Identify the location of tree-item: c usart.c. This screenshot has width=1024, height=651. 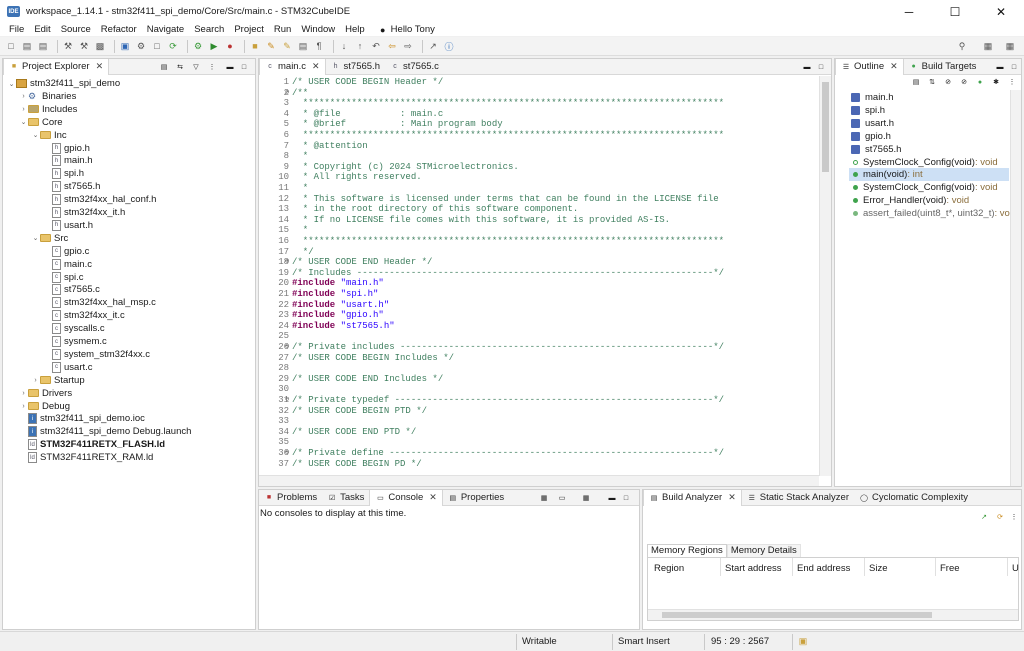
(68, 367).